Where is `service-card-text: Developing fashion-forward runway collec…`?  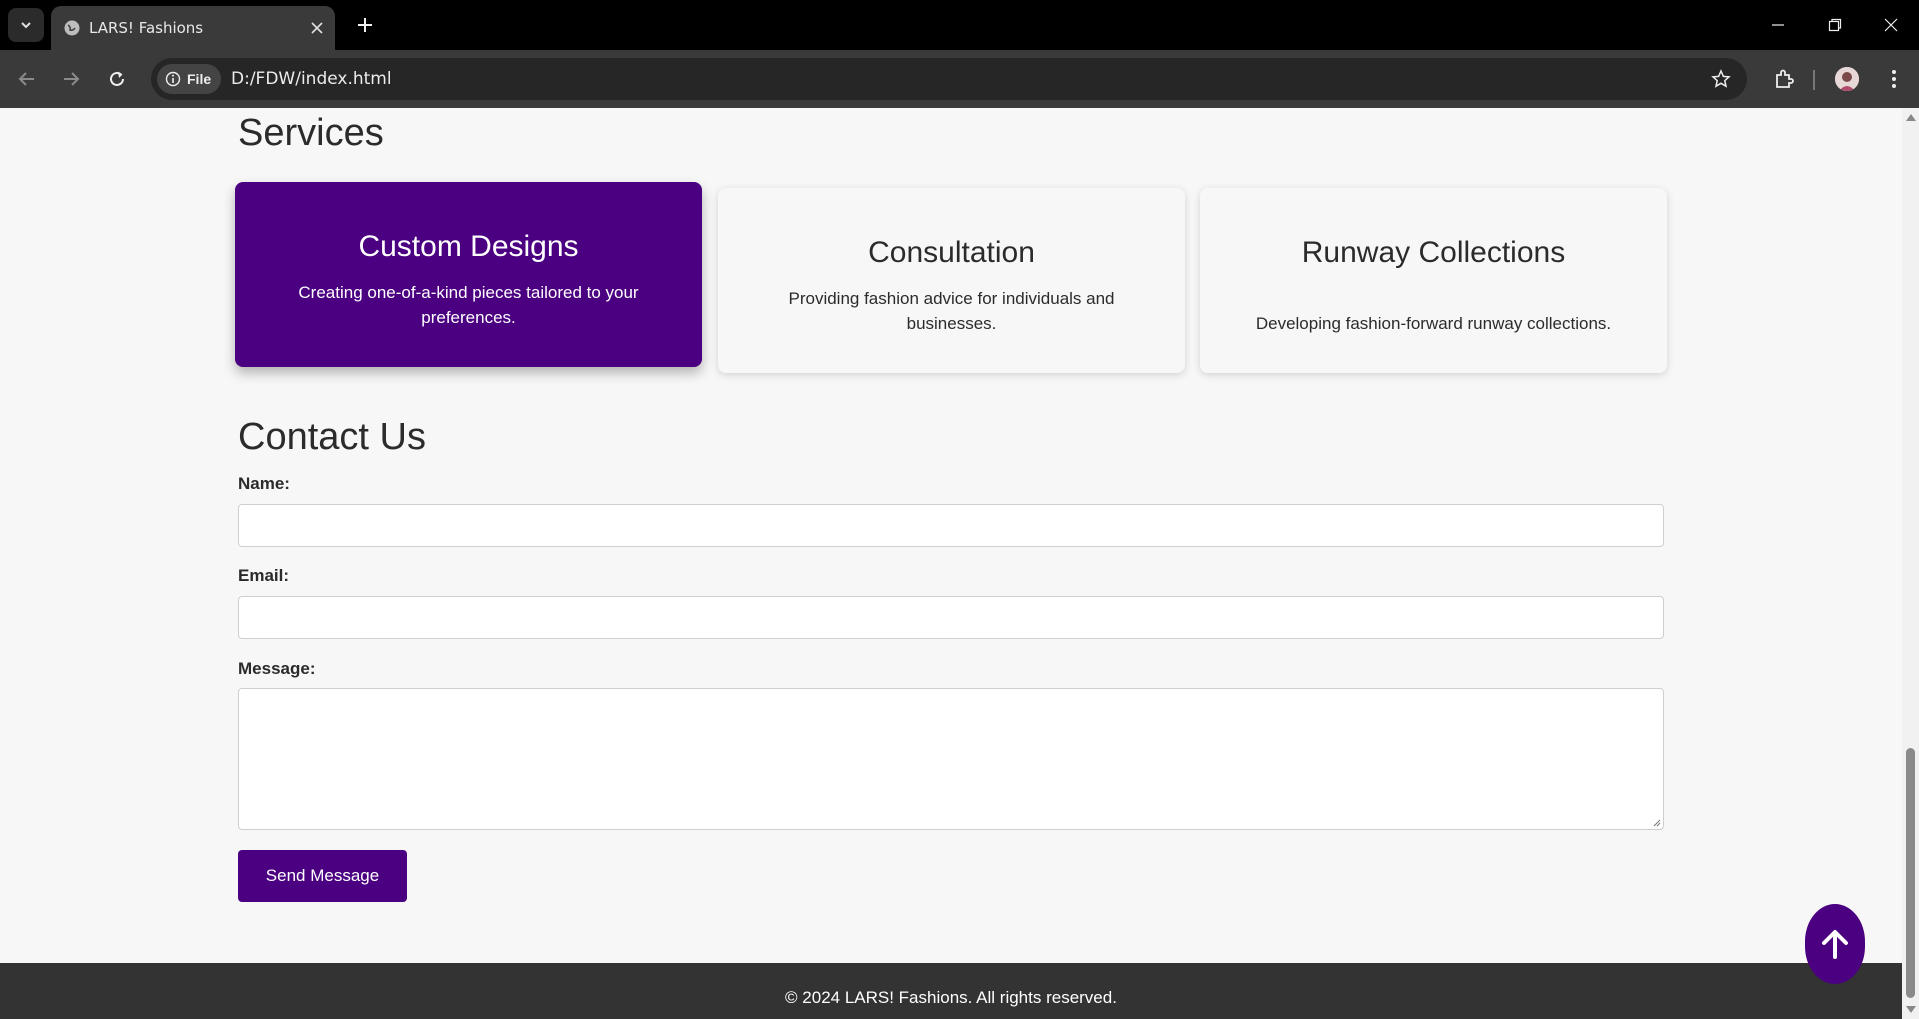
service-card-text: Developing fashion-forward runway collec… is located at coordinates (1433, 323).